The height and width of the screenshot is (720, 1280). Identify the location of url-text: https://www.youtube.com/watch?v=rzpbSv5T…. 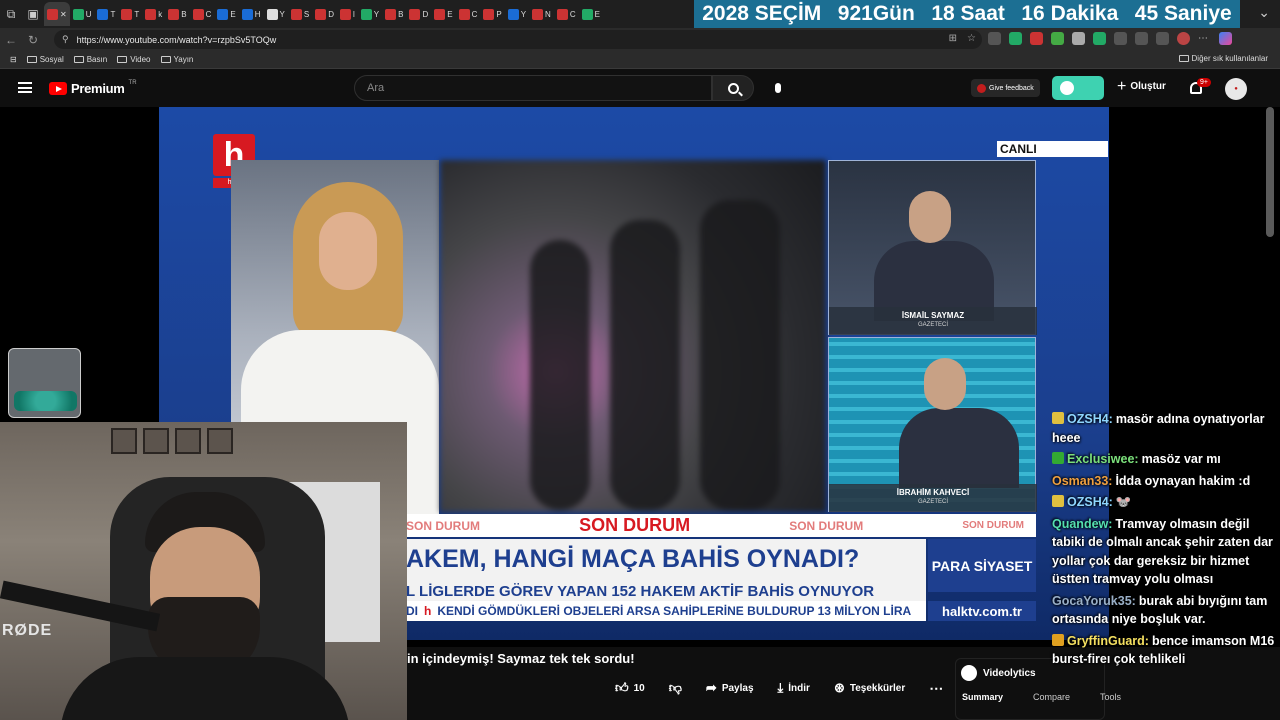
(177, 40).